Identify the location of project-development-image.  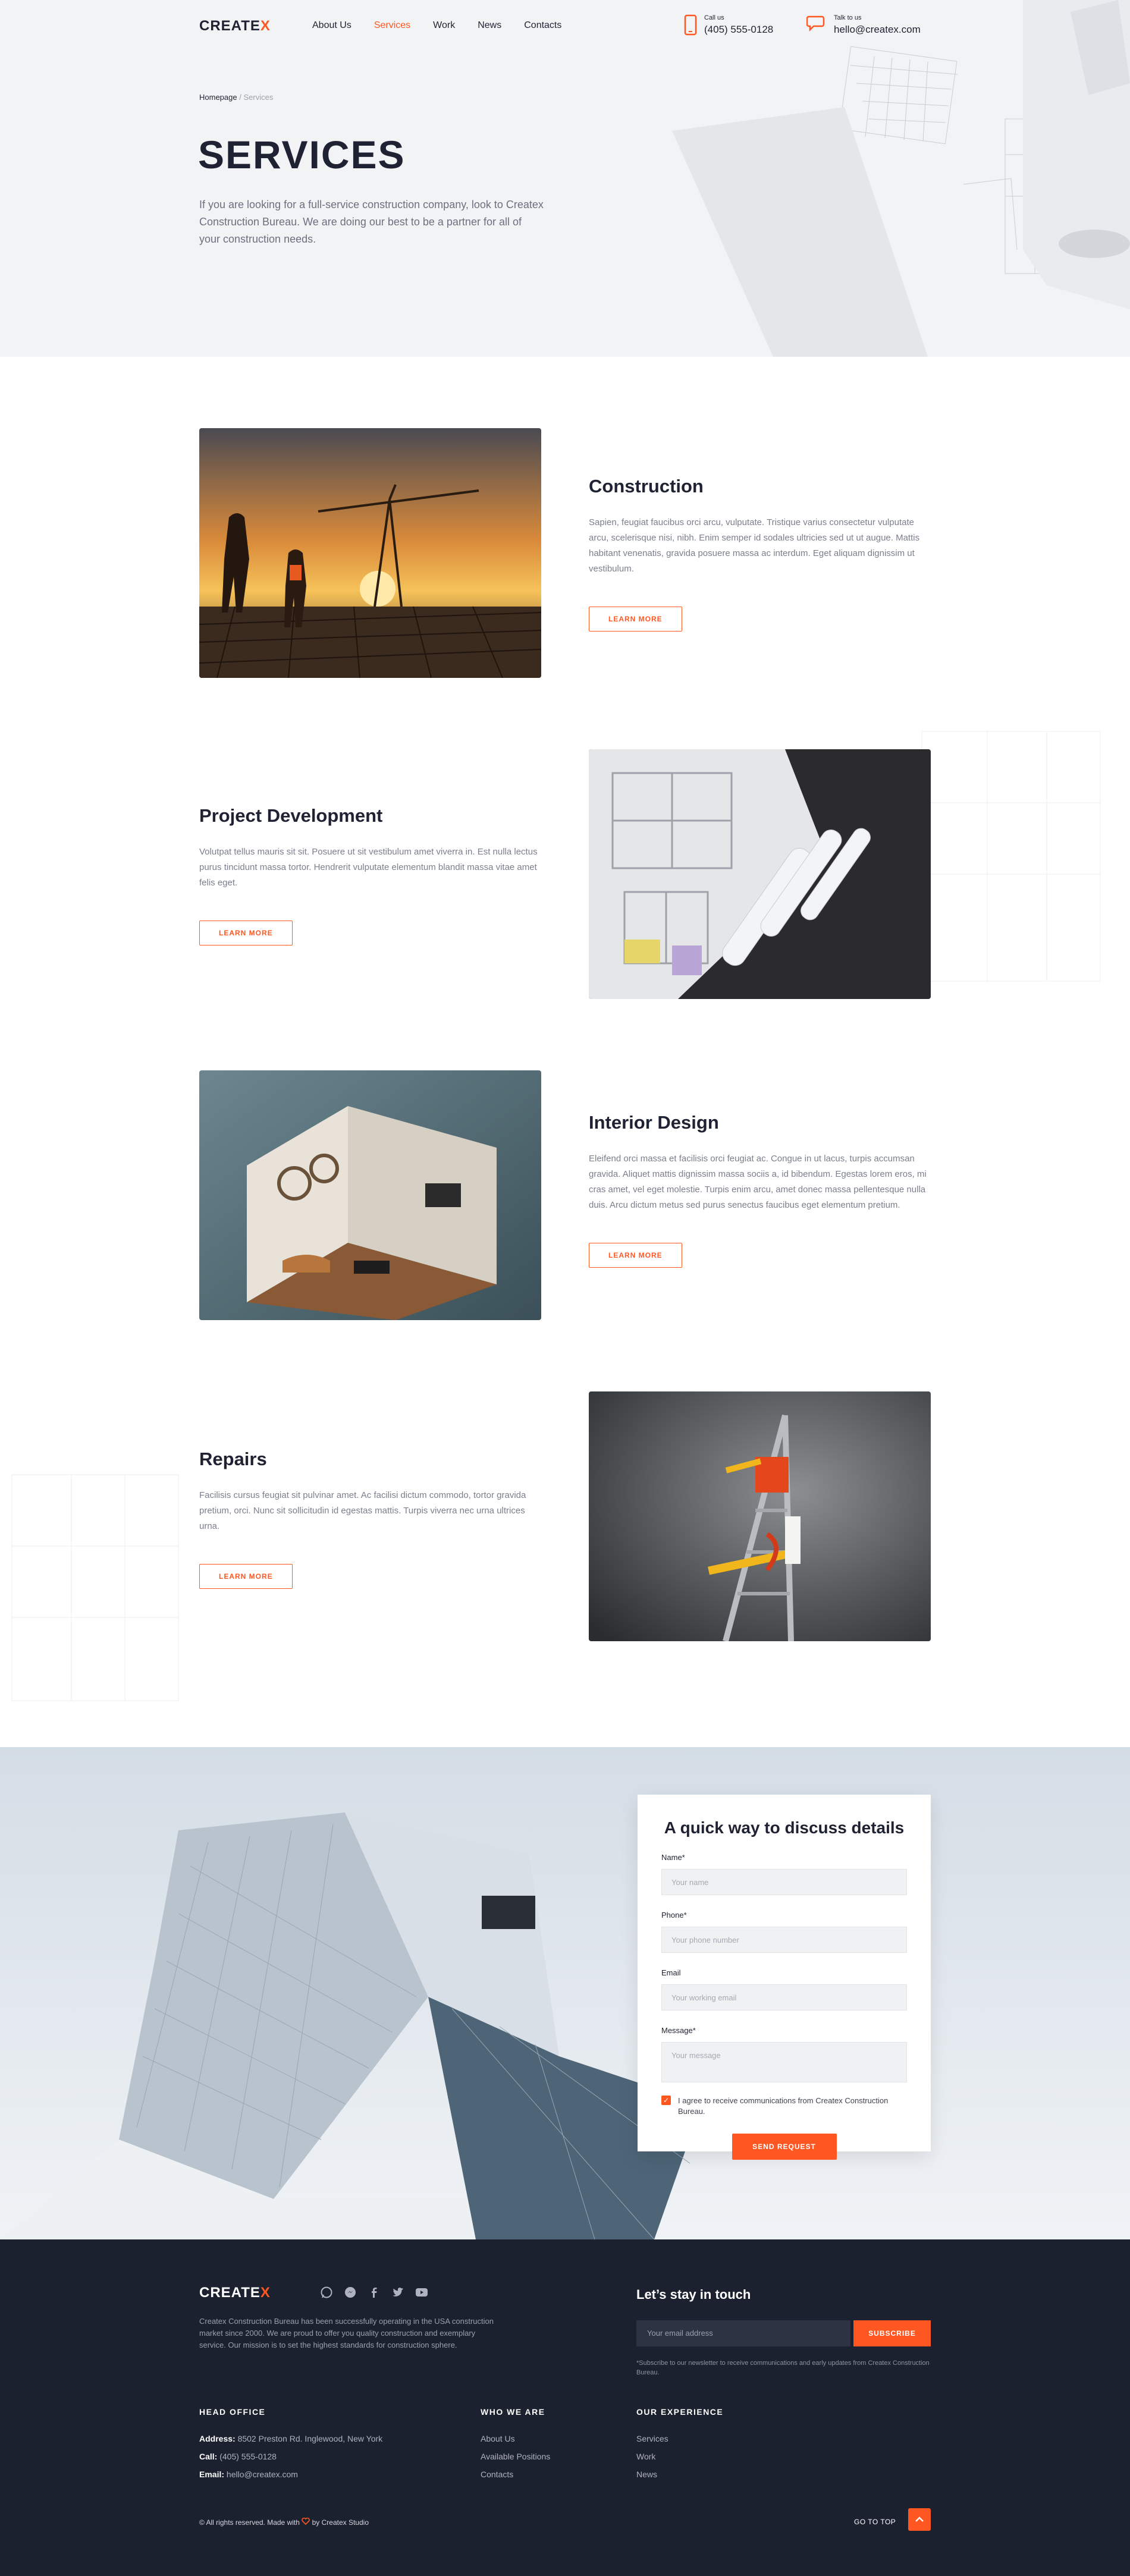
(760, 874).